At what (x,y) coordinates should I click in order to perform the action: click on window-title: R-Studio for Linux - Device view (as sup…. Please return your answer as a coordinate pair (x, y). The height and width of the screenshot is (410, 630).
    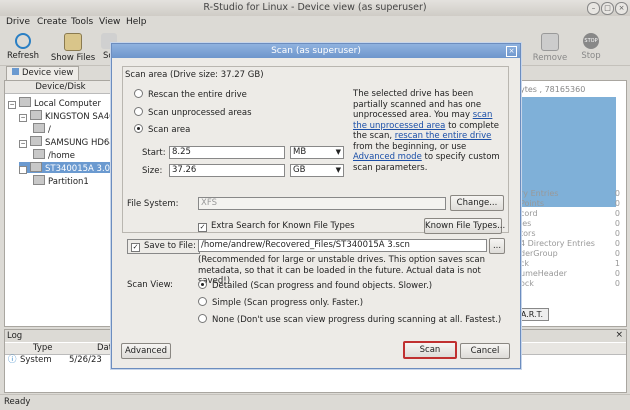
    Looking at the image, I should click on (315, 7).